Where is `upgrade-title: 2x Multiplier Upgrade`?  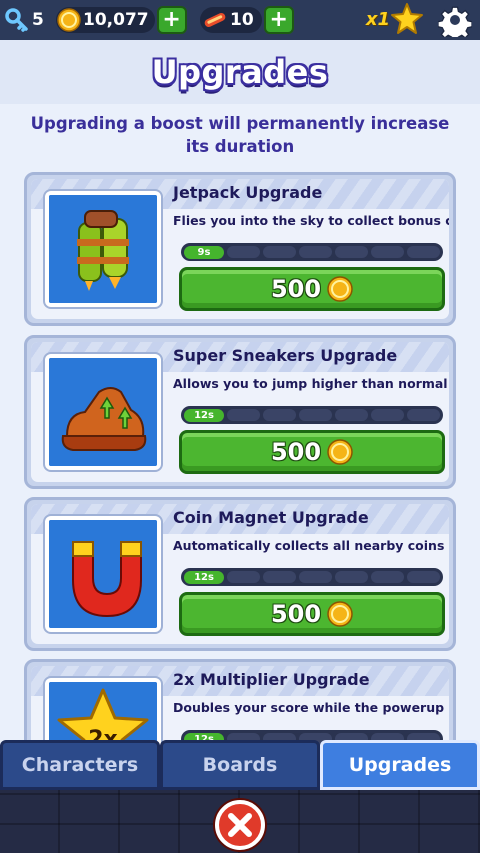 upgrade-title: 2x Multiplier Upgrade is located at coordinates (271, 679).